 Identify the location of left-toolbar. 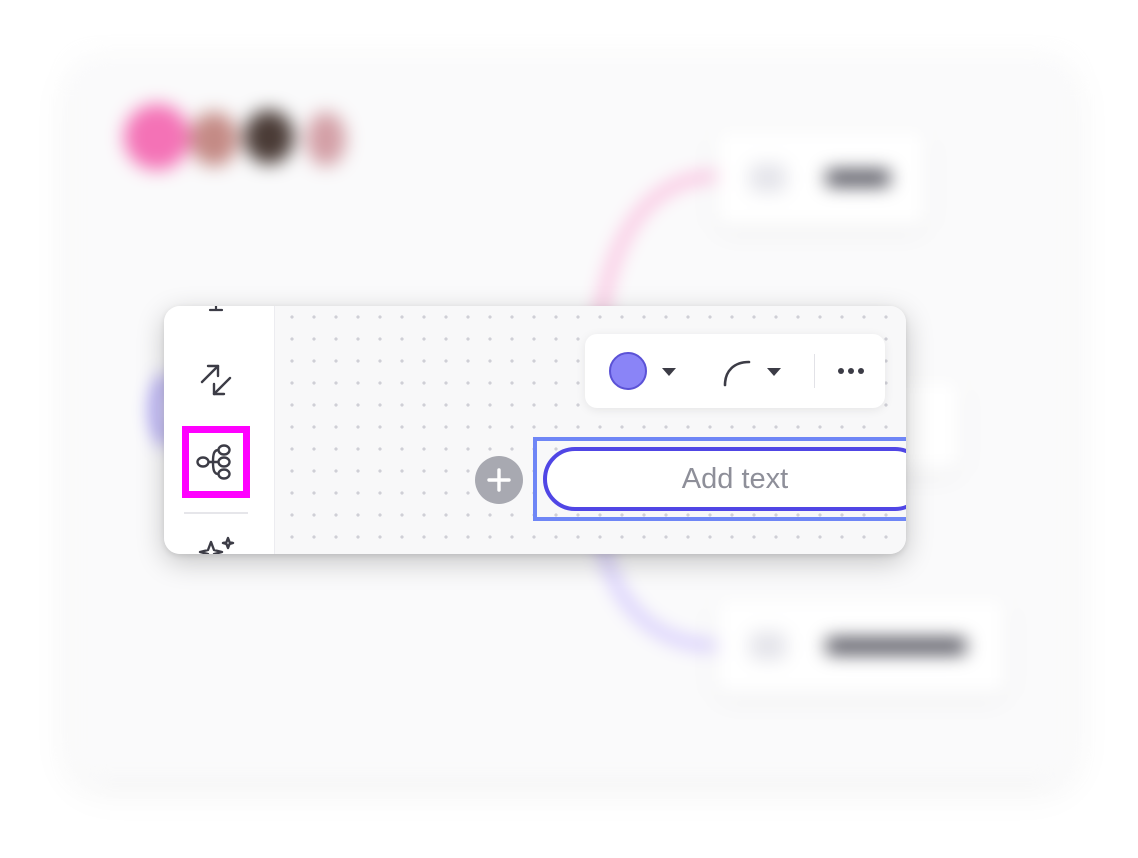
(219, 430).